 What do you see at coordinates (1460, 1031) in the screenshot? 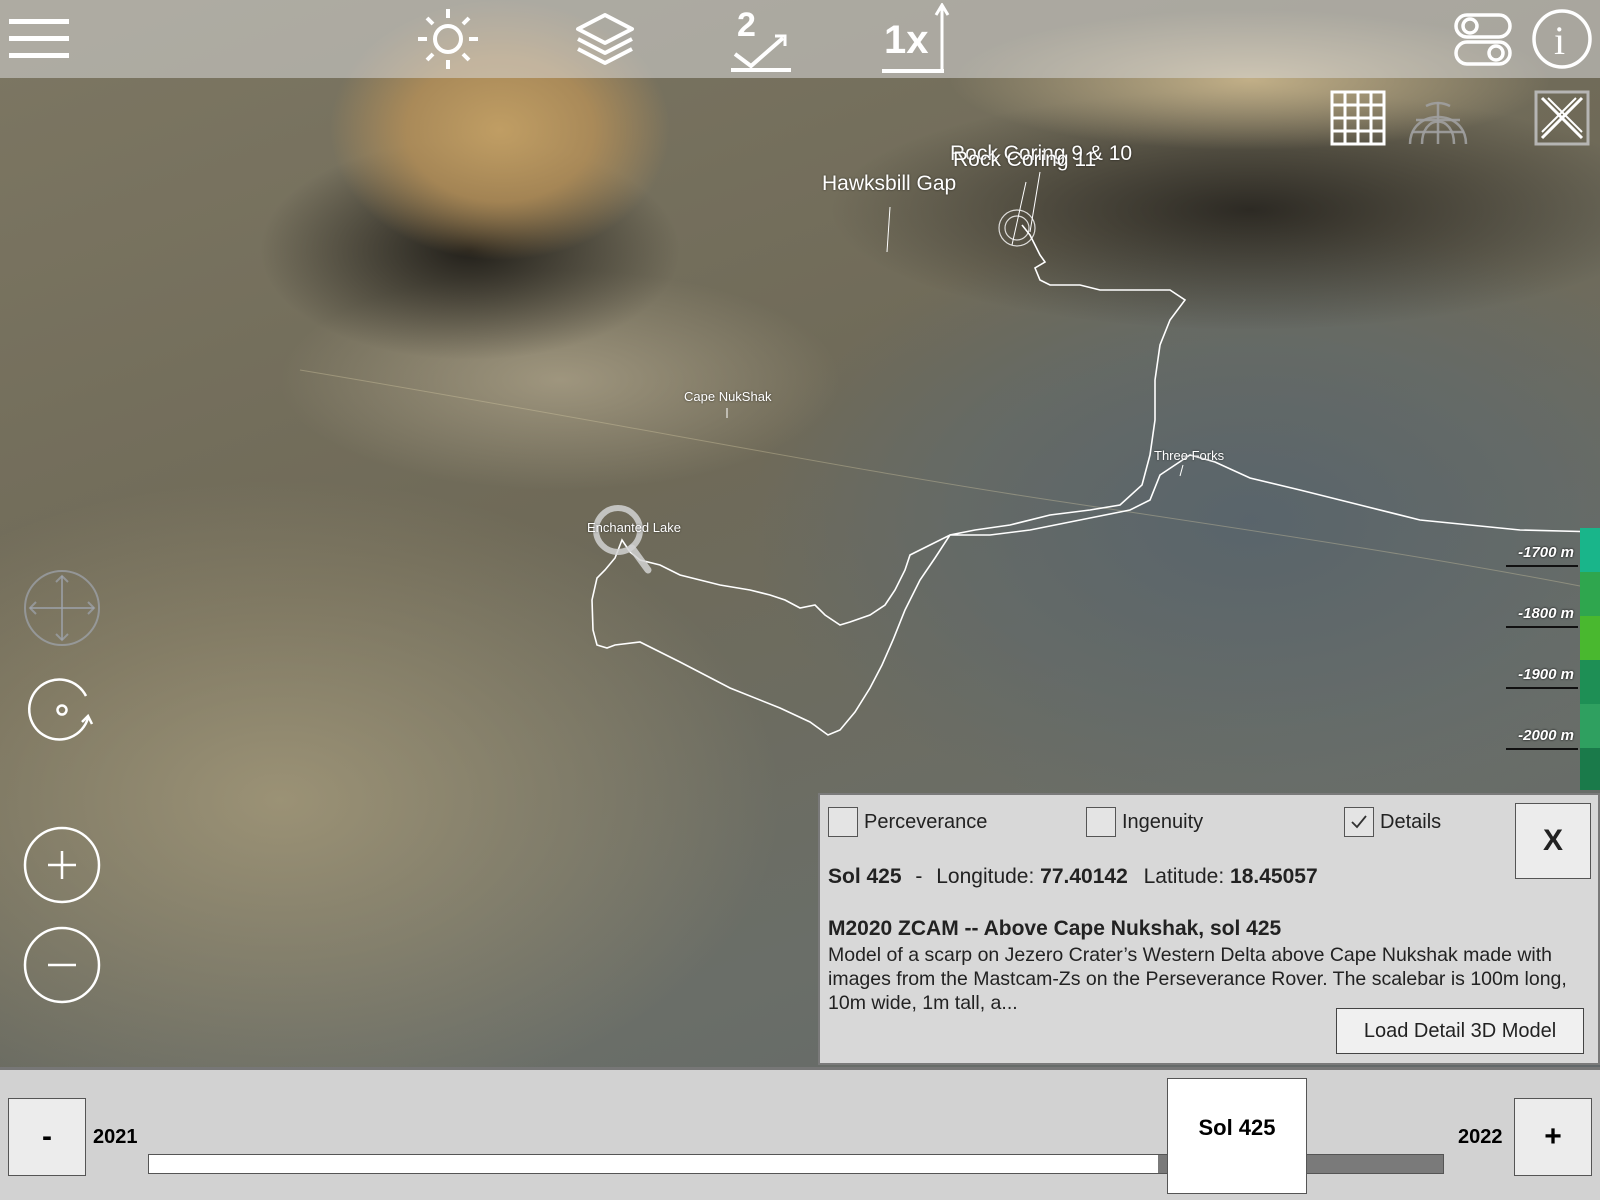
I see `load-detail-model-button: Load Detail 3D Model` at bounding box center [1460, 1031].